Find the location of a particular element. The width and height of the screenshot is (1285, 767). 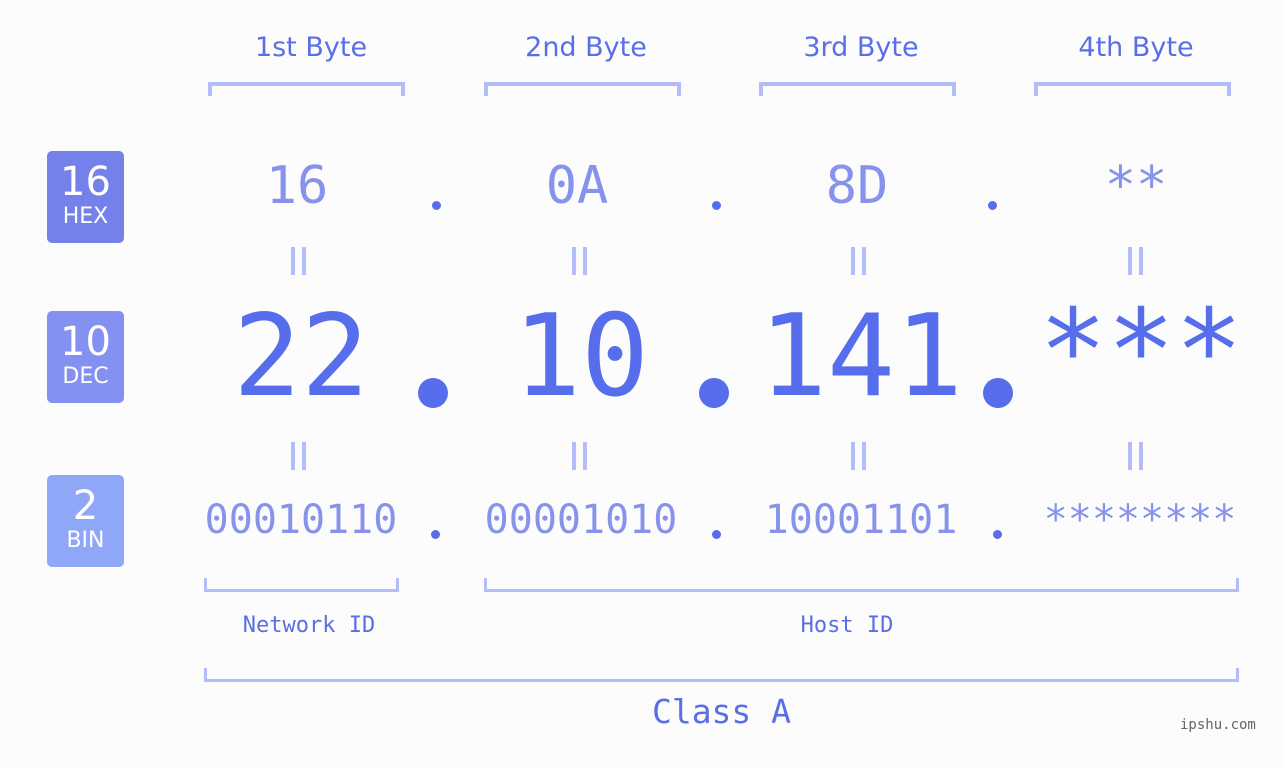

watermark: ipshu.com is located at coordinates (1218, 725).